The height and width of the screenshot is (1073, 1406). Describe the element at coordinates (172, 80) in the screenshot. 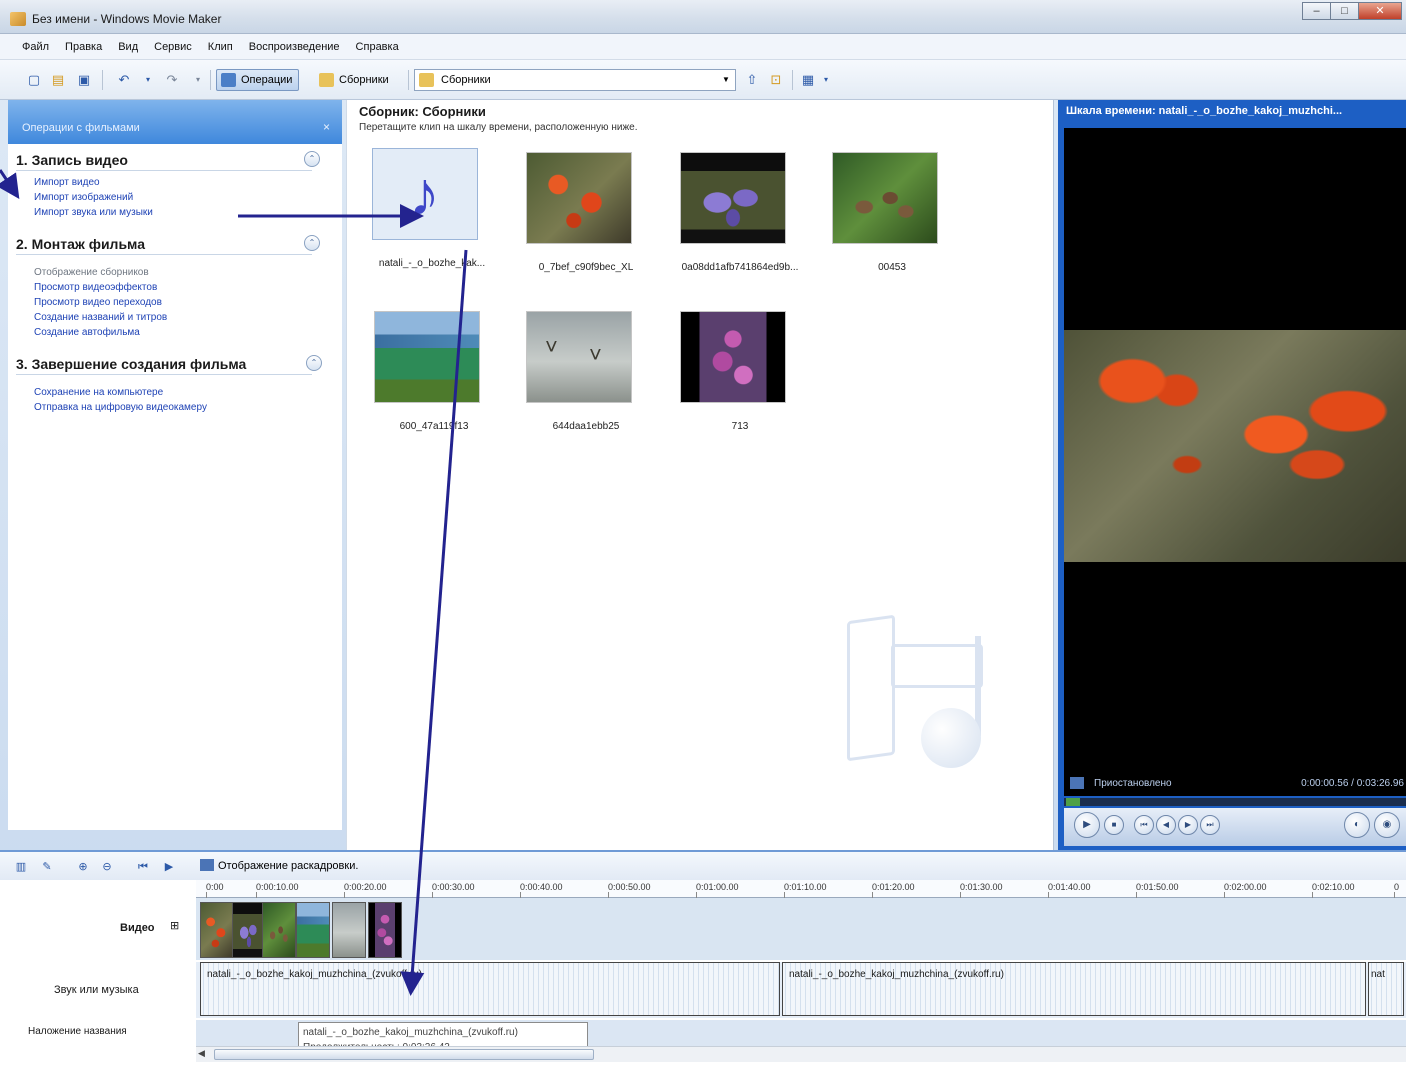

I see `redo-icon: ↷` at that location.